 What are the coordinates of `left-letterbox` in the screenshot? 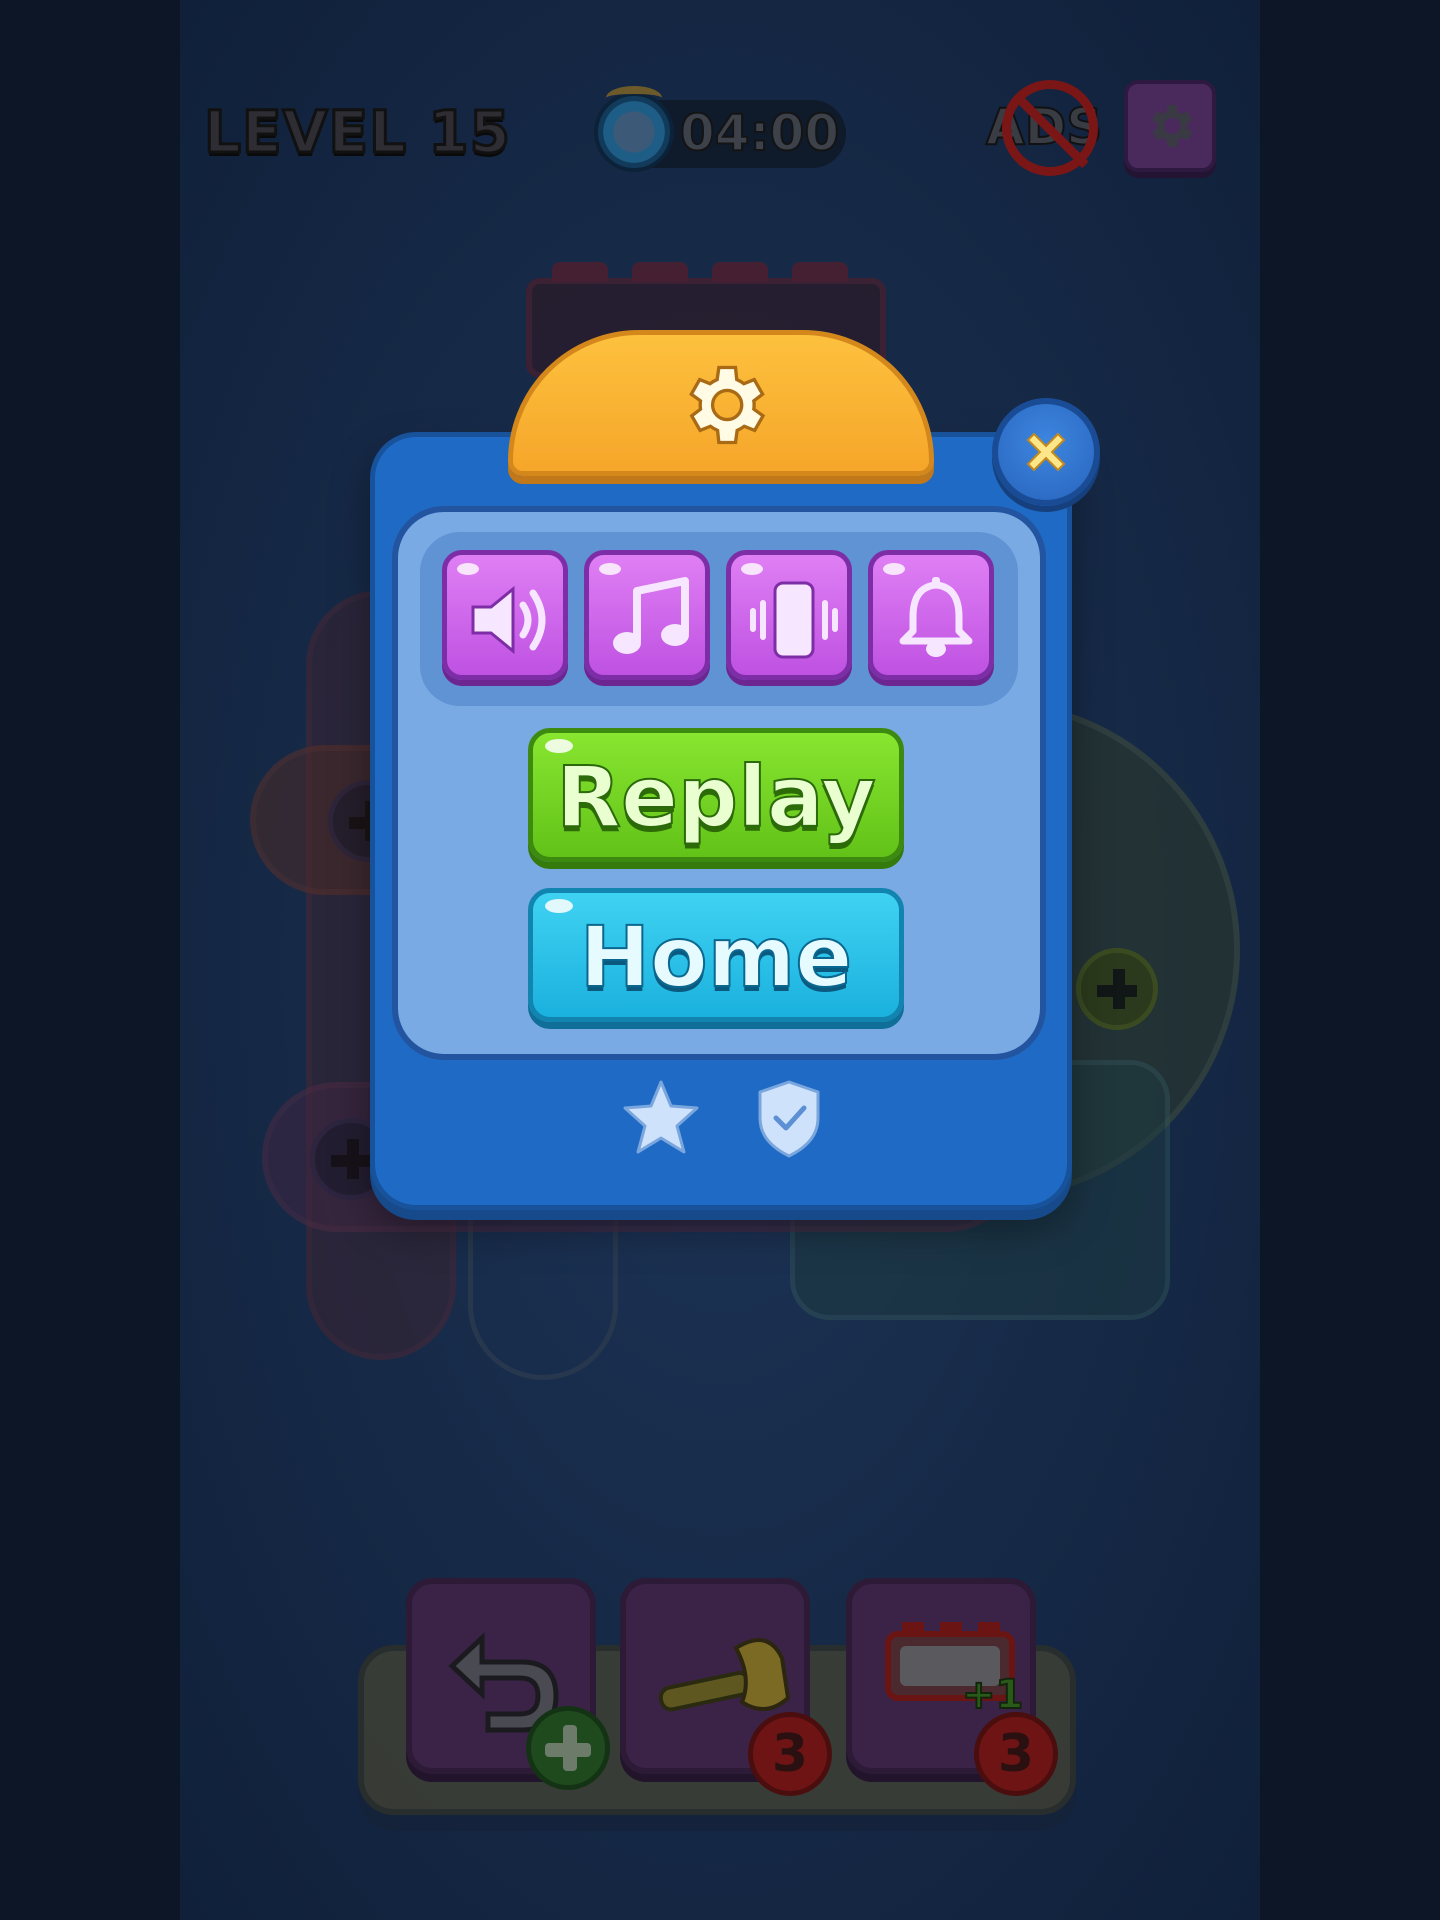 It's located at (90, 960).